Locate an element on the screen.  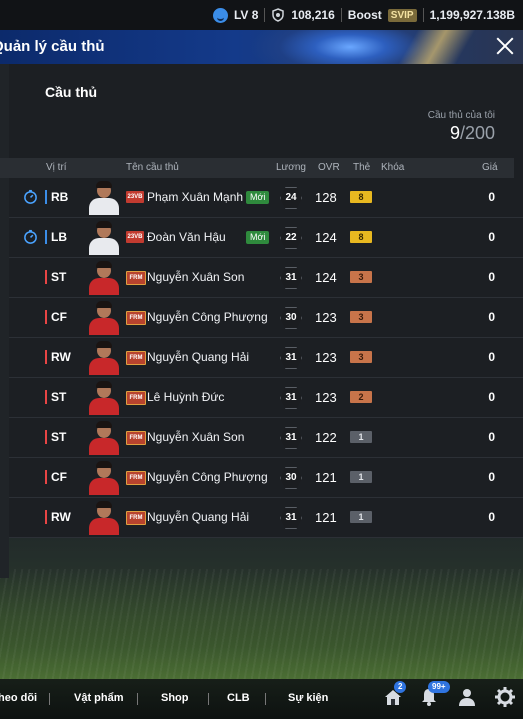
gear-icon is located at coordinates (505, 697).